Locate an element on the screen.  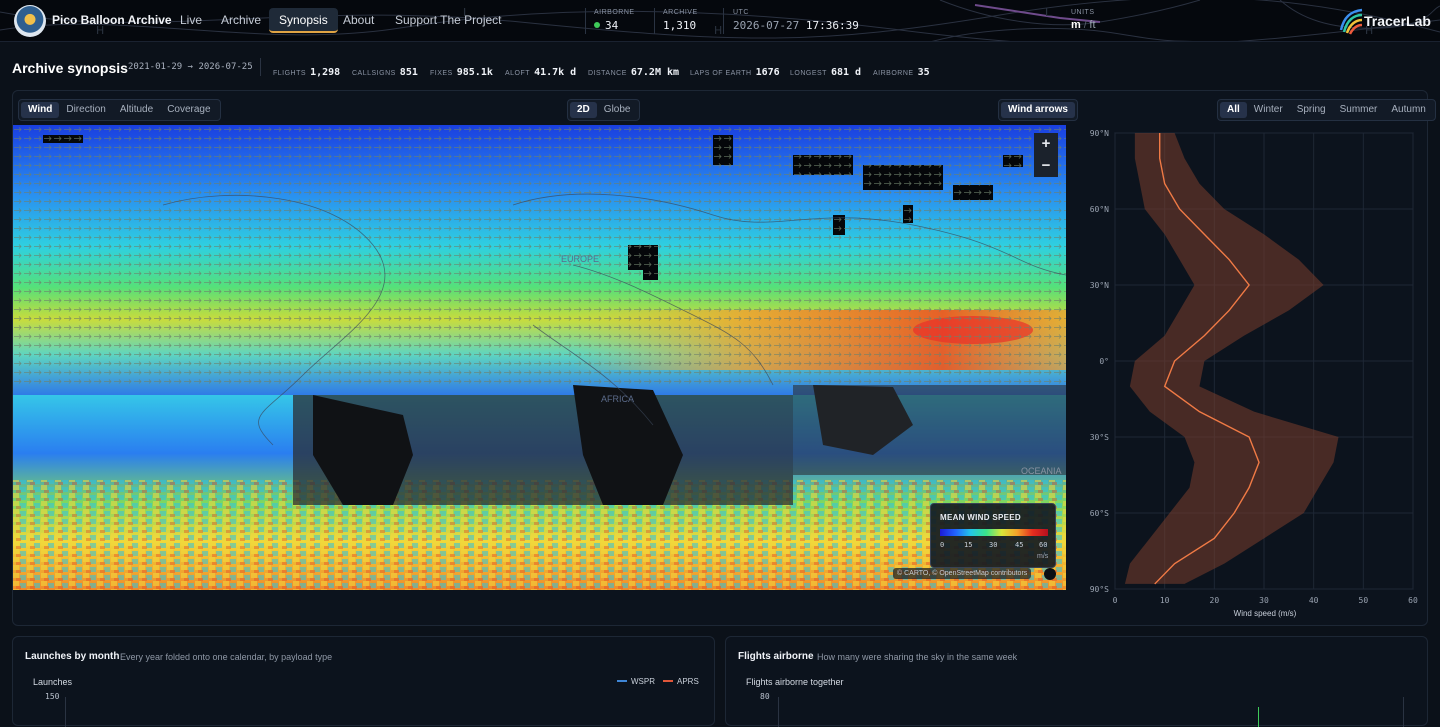
tracerlab-name: TracerLab is located at coordinates (1397, 21).